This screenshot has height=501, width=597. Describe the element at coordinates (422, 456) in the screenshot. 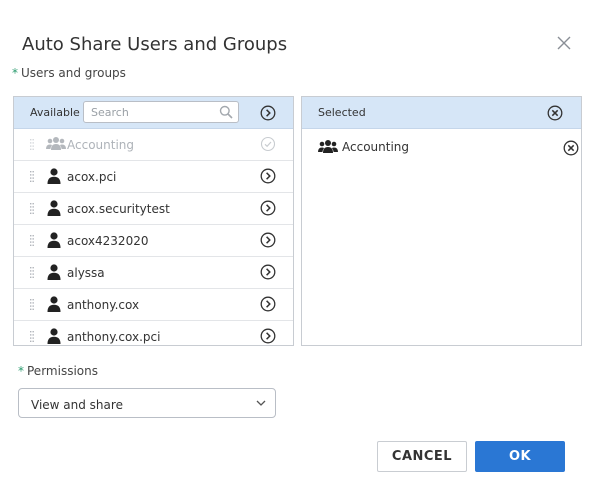

I see `cancel-button: CANCEL` at that location.